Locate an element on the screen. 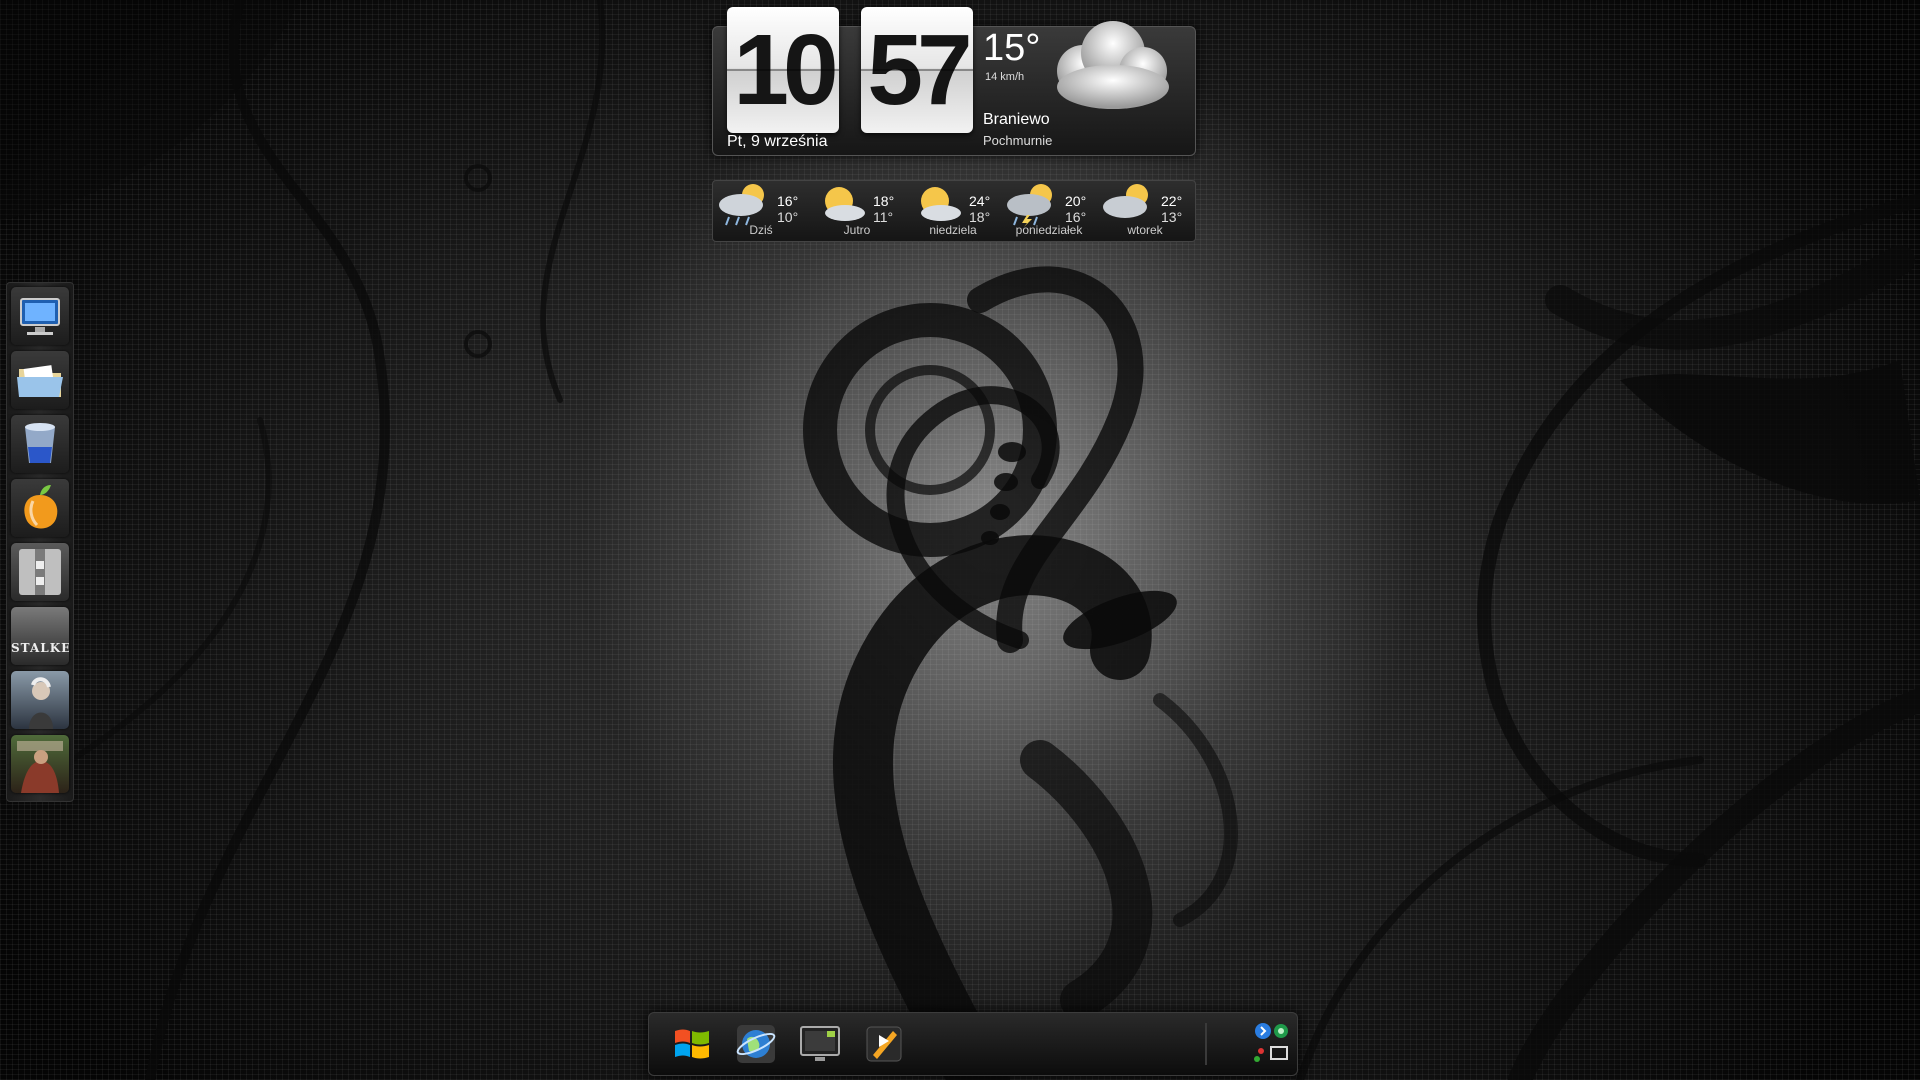 The height and width of the screenshot is (1080, 1920). forecast-high: 22° is located at coordinates (1172, 201).